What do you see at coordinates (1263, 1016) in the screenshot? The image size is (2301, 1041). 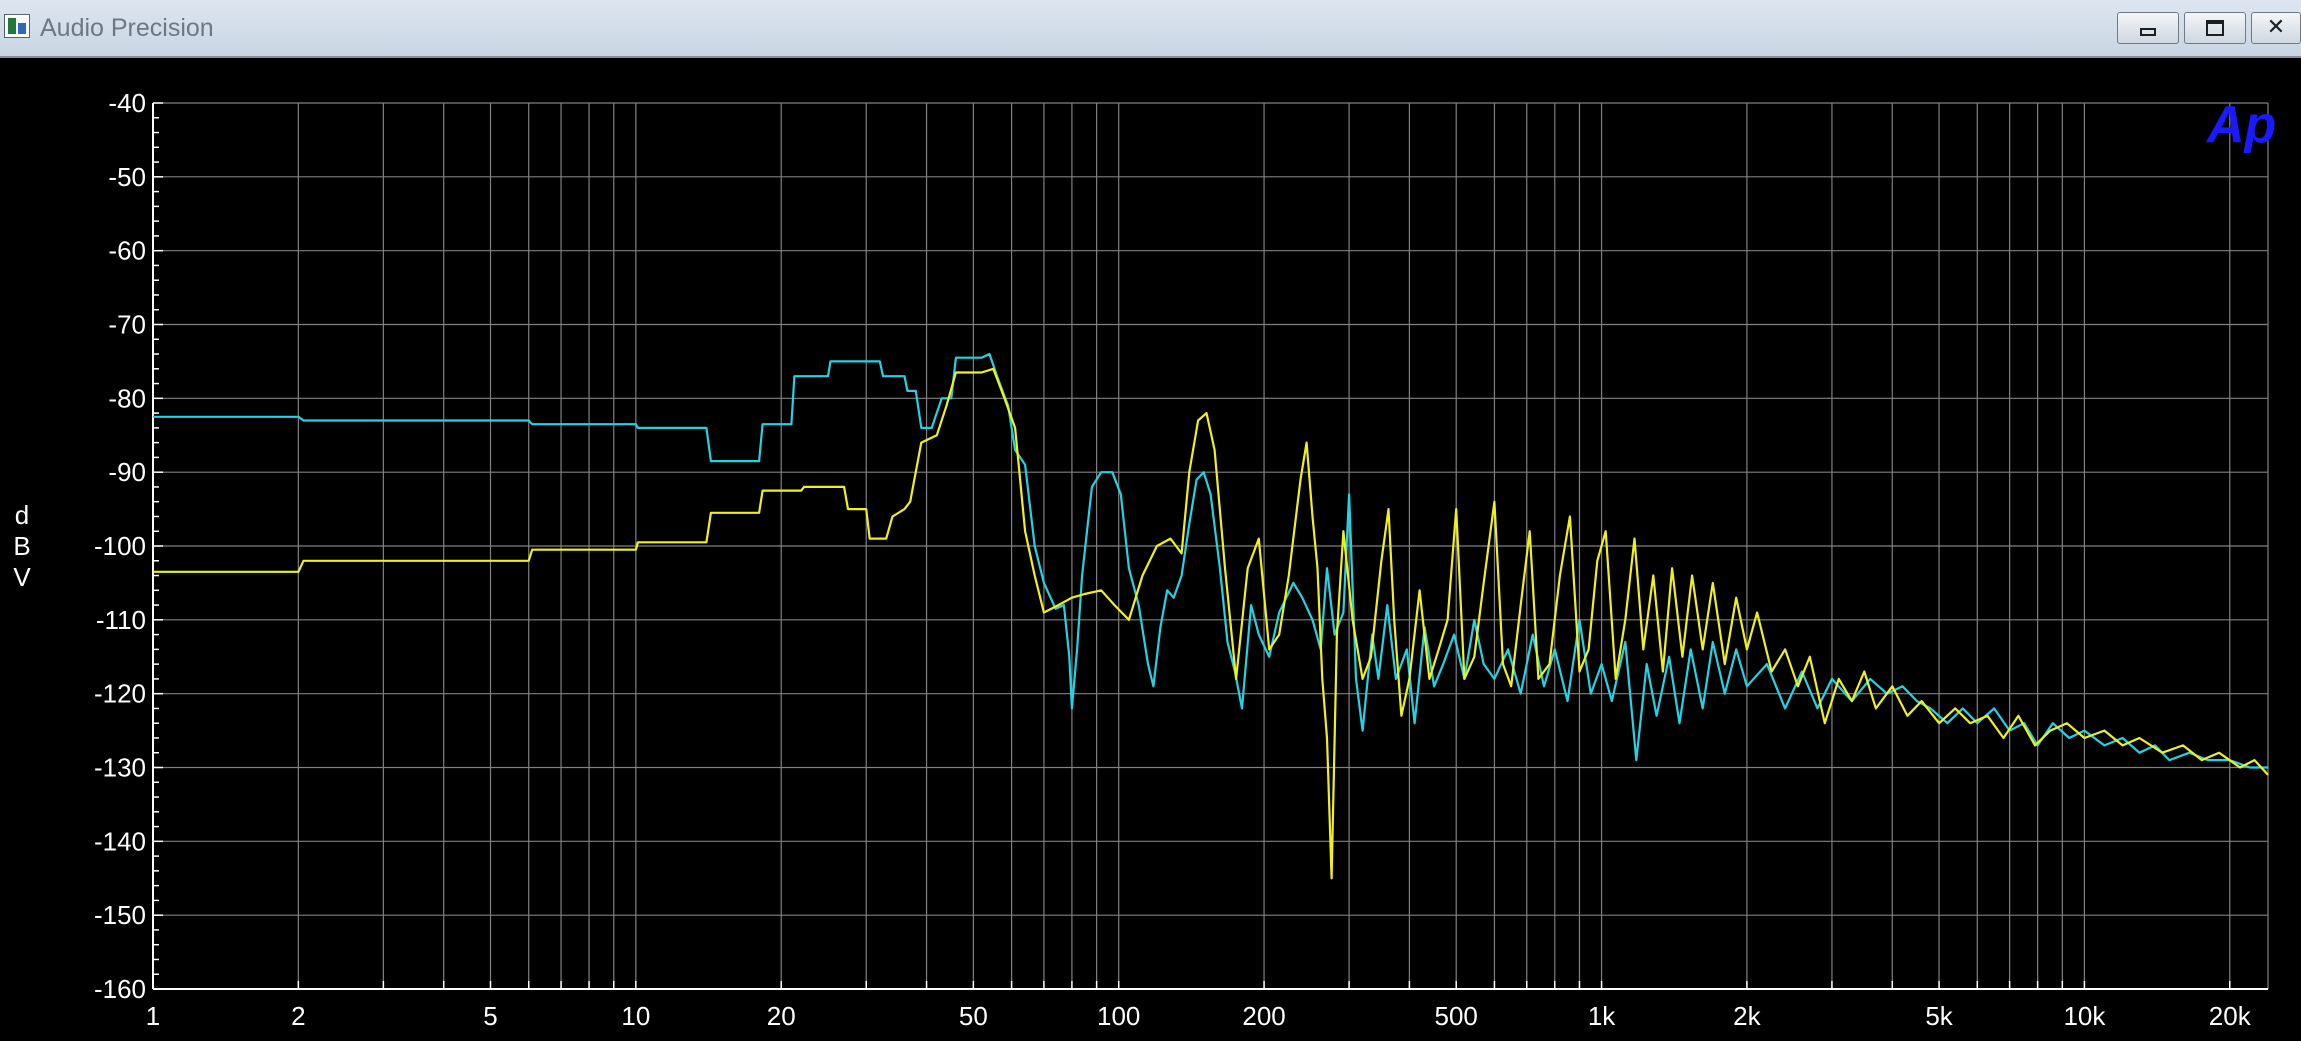 I see `x-tick-label: 200` at bounding box center [1263, 1016].